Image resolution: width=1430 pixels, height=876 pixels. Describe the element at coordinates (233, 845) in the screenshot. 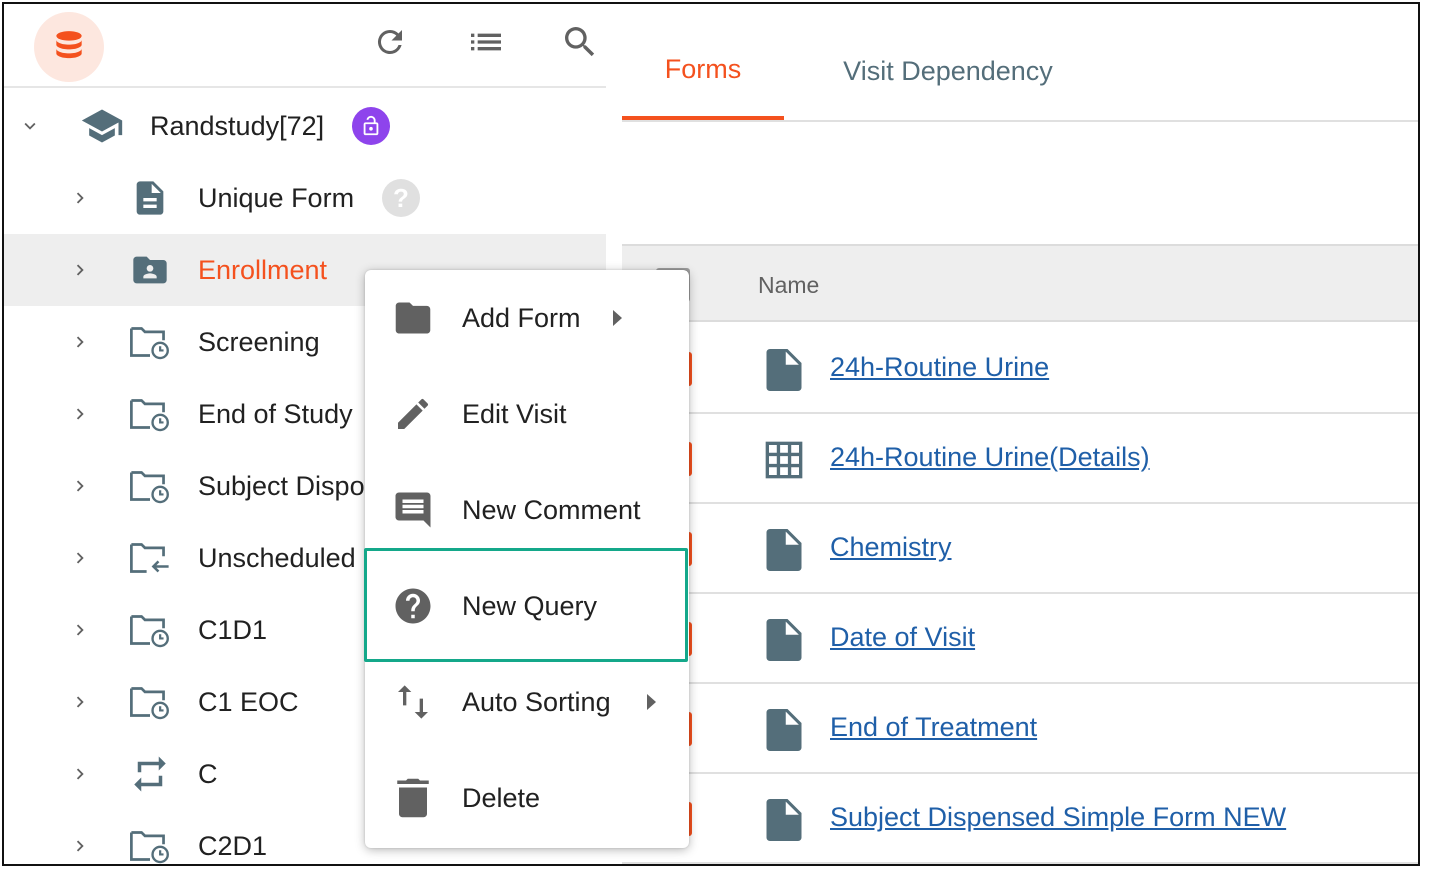

I see `tree-item-label: C2D1` at that location.